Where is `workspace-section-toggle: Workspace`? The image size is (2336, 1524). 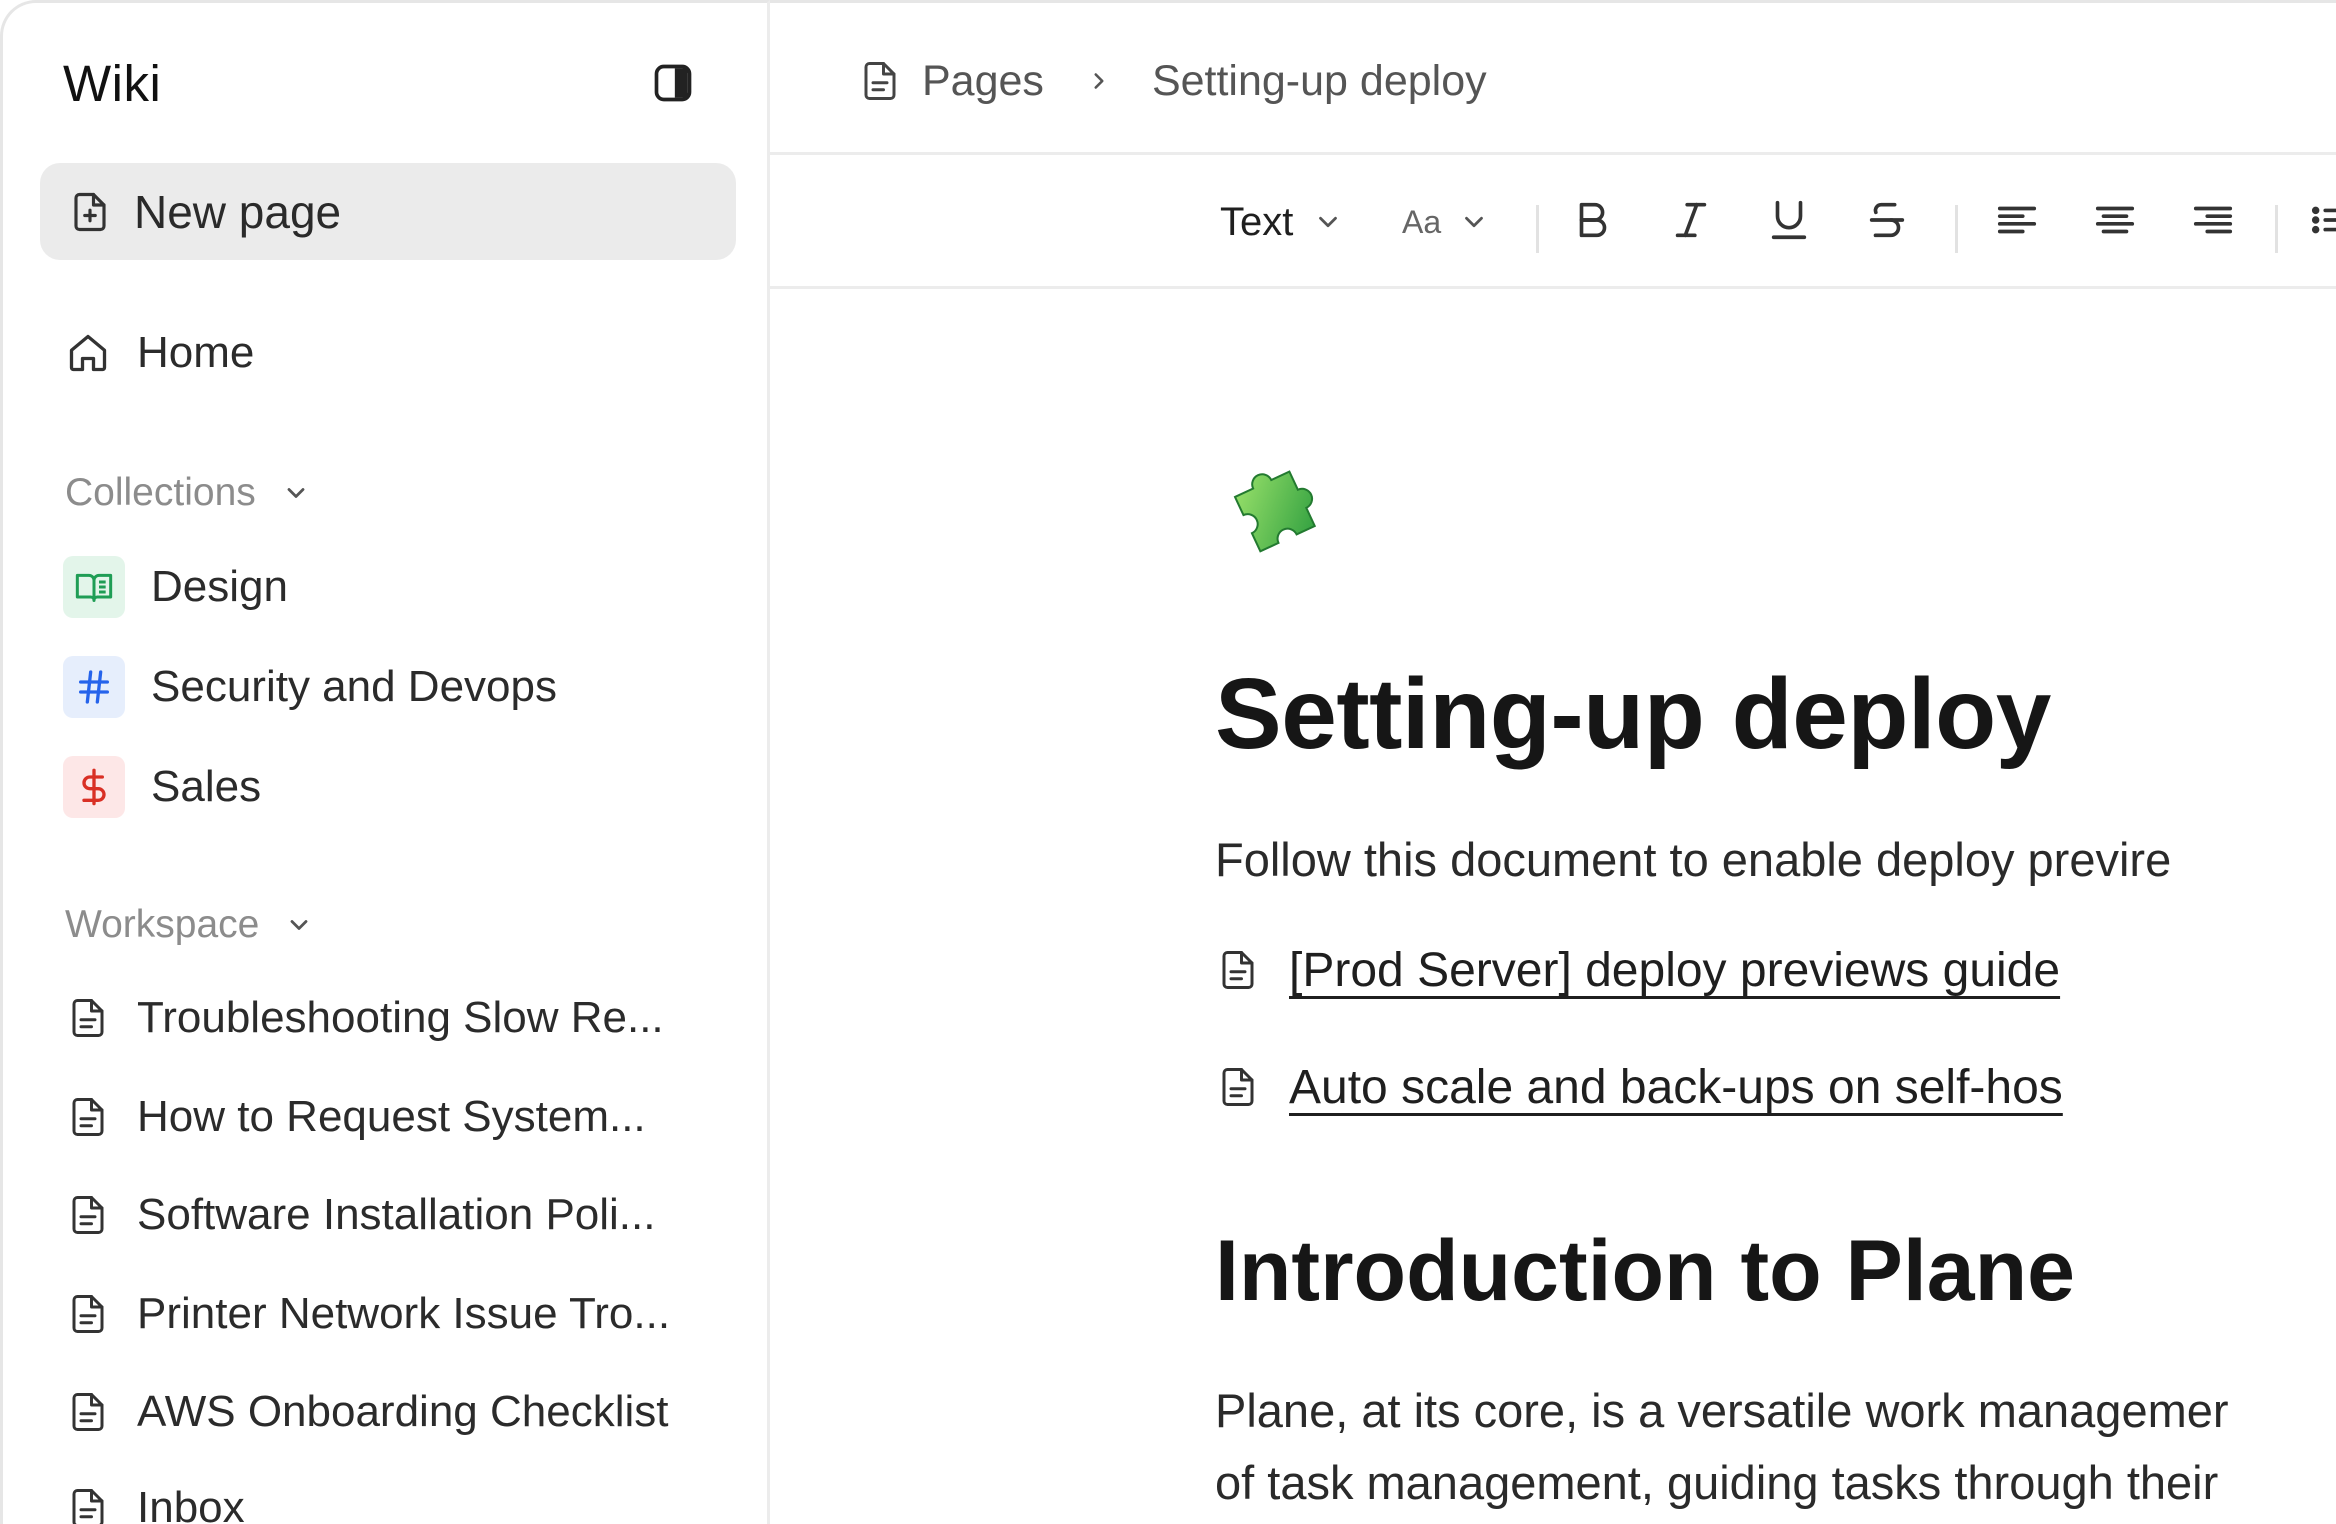
workspace-section-toggle: Workspace is located at coordinates (191, 925).